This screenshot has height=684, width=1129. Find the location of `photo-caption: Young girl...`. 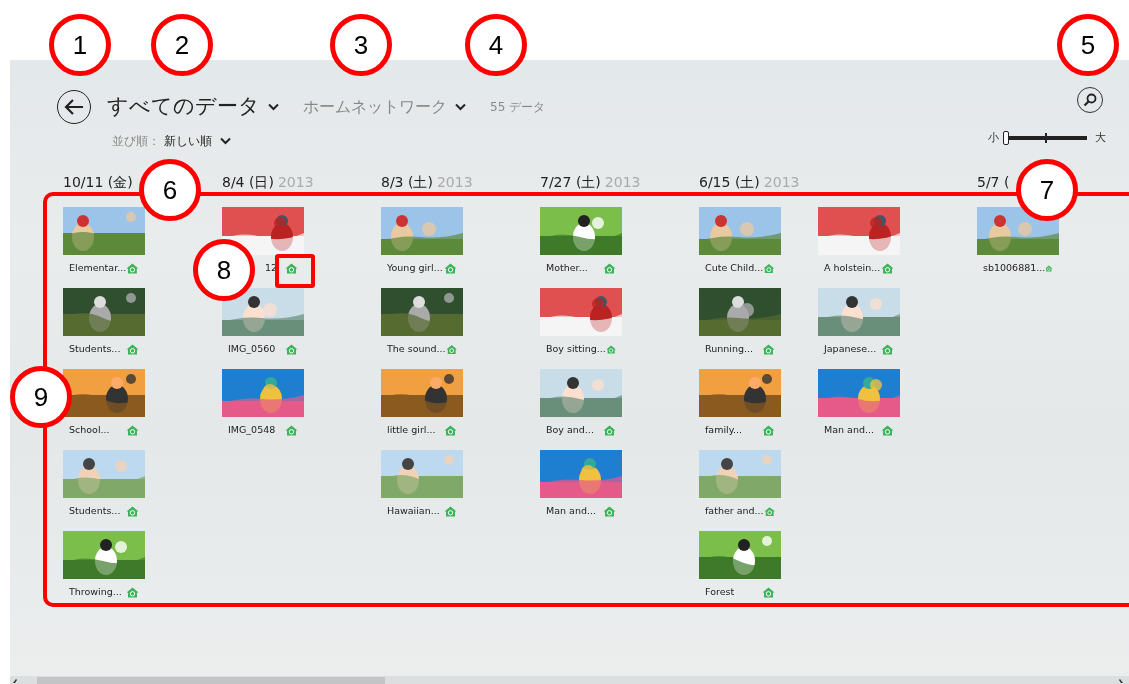

photo-caption: Young girl... is located at coordinates (415, 267).